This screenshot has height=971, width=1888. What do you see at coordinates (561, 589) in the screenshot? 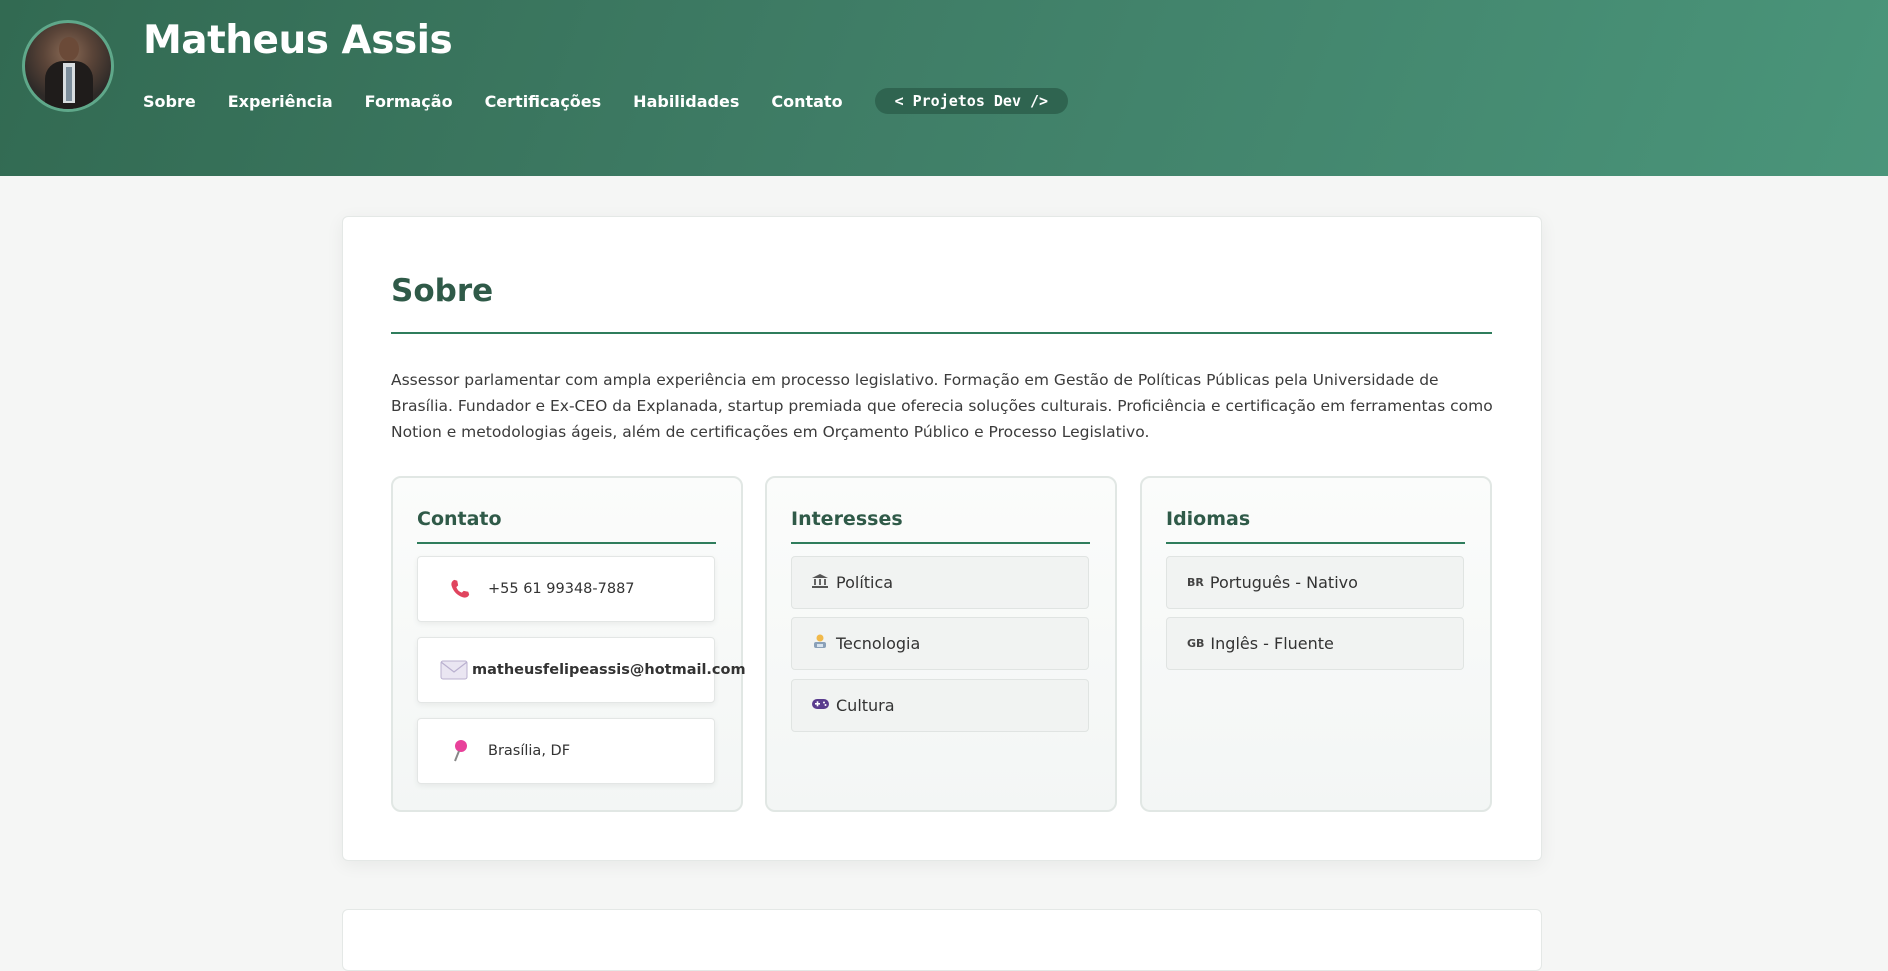
I see `phone-text: +55 61 99348-7887` at bounding box center [561, 589].